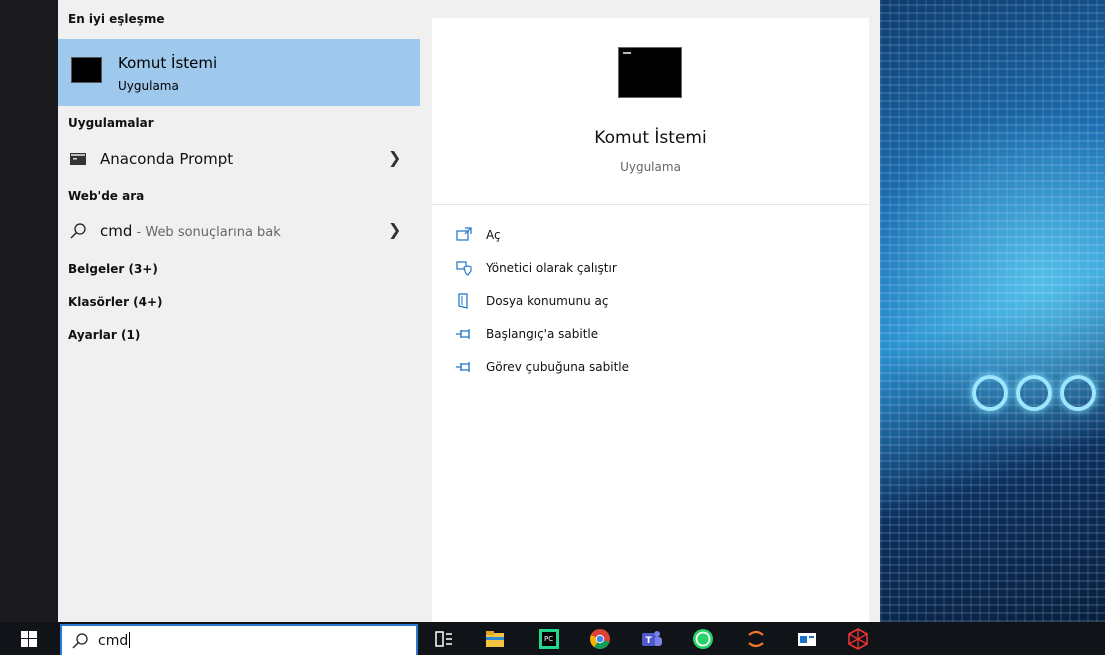  I want to click on jupyter-icon, so click(756, 639).